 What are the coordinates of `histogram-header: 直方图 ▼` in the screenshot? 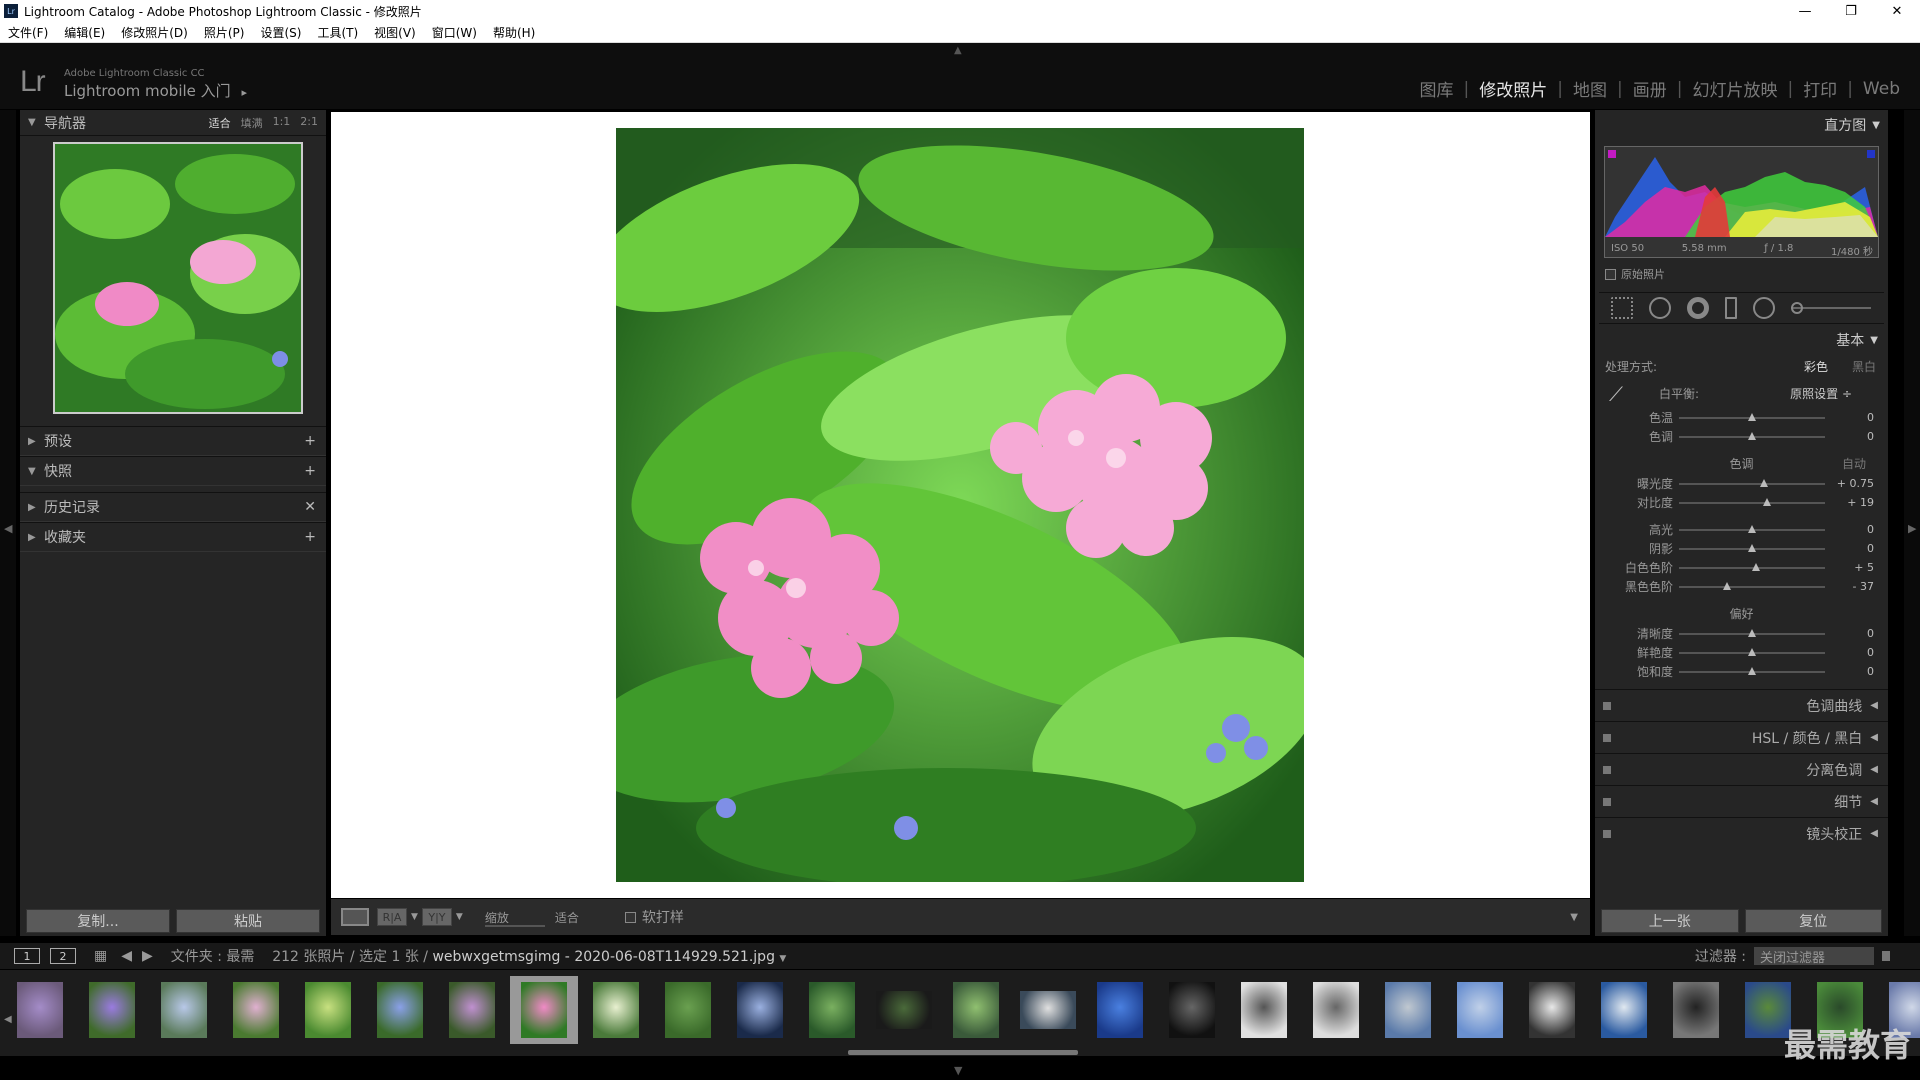 It's located at (1741, 125).